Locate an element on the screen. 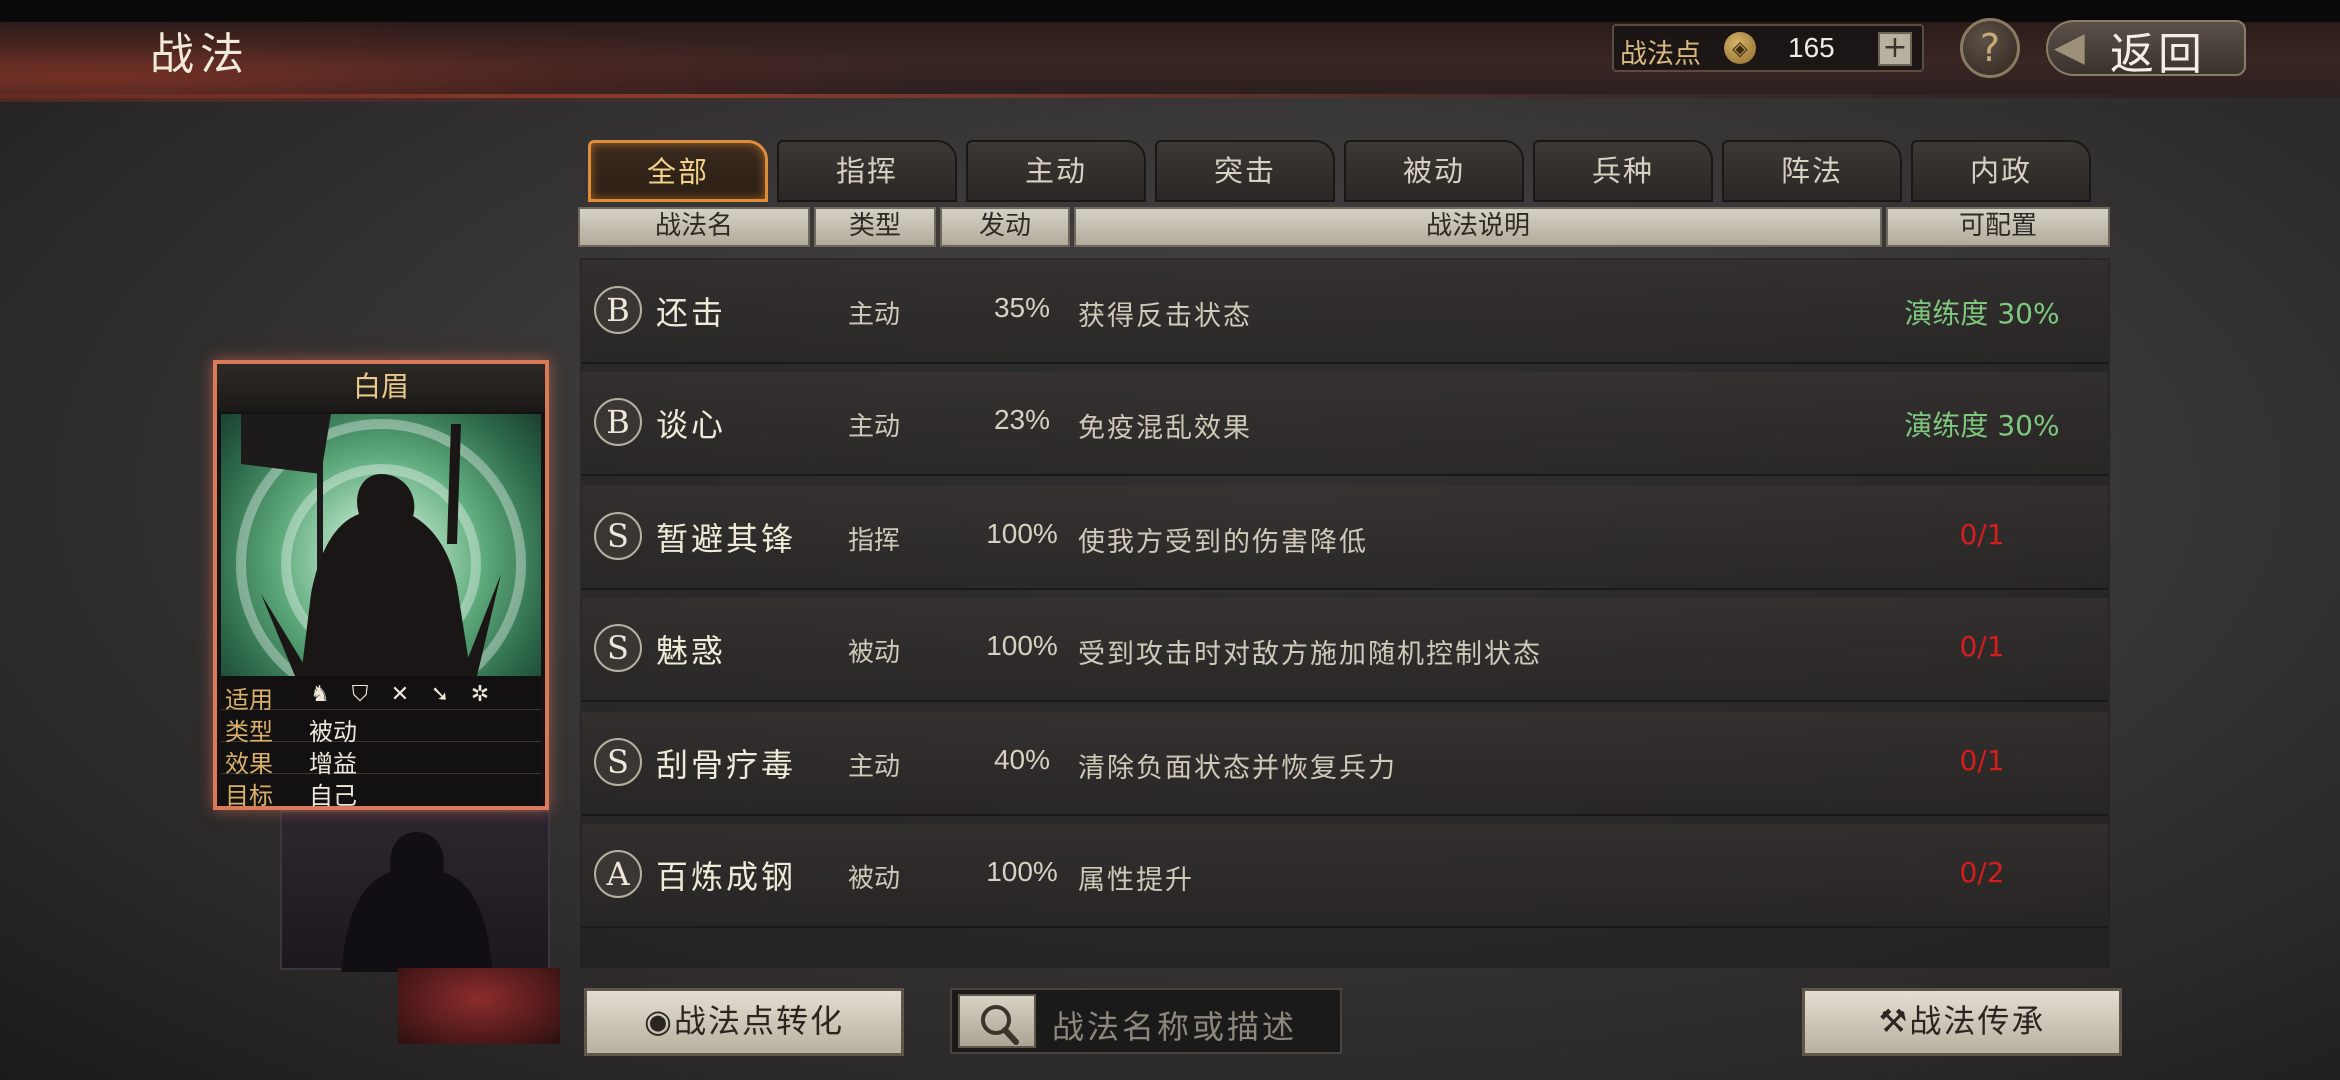 This screenshot has width=2340, height=1080. skill-name: 还击 is located at coordinates (691, 313).